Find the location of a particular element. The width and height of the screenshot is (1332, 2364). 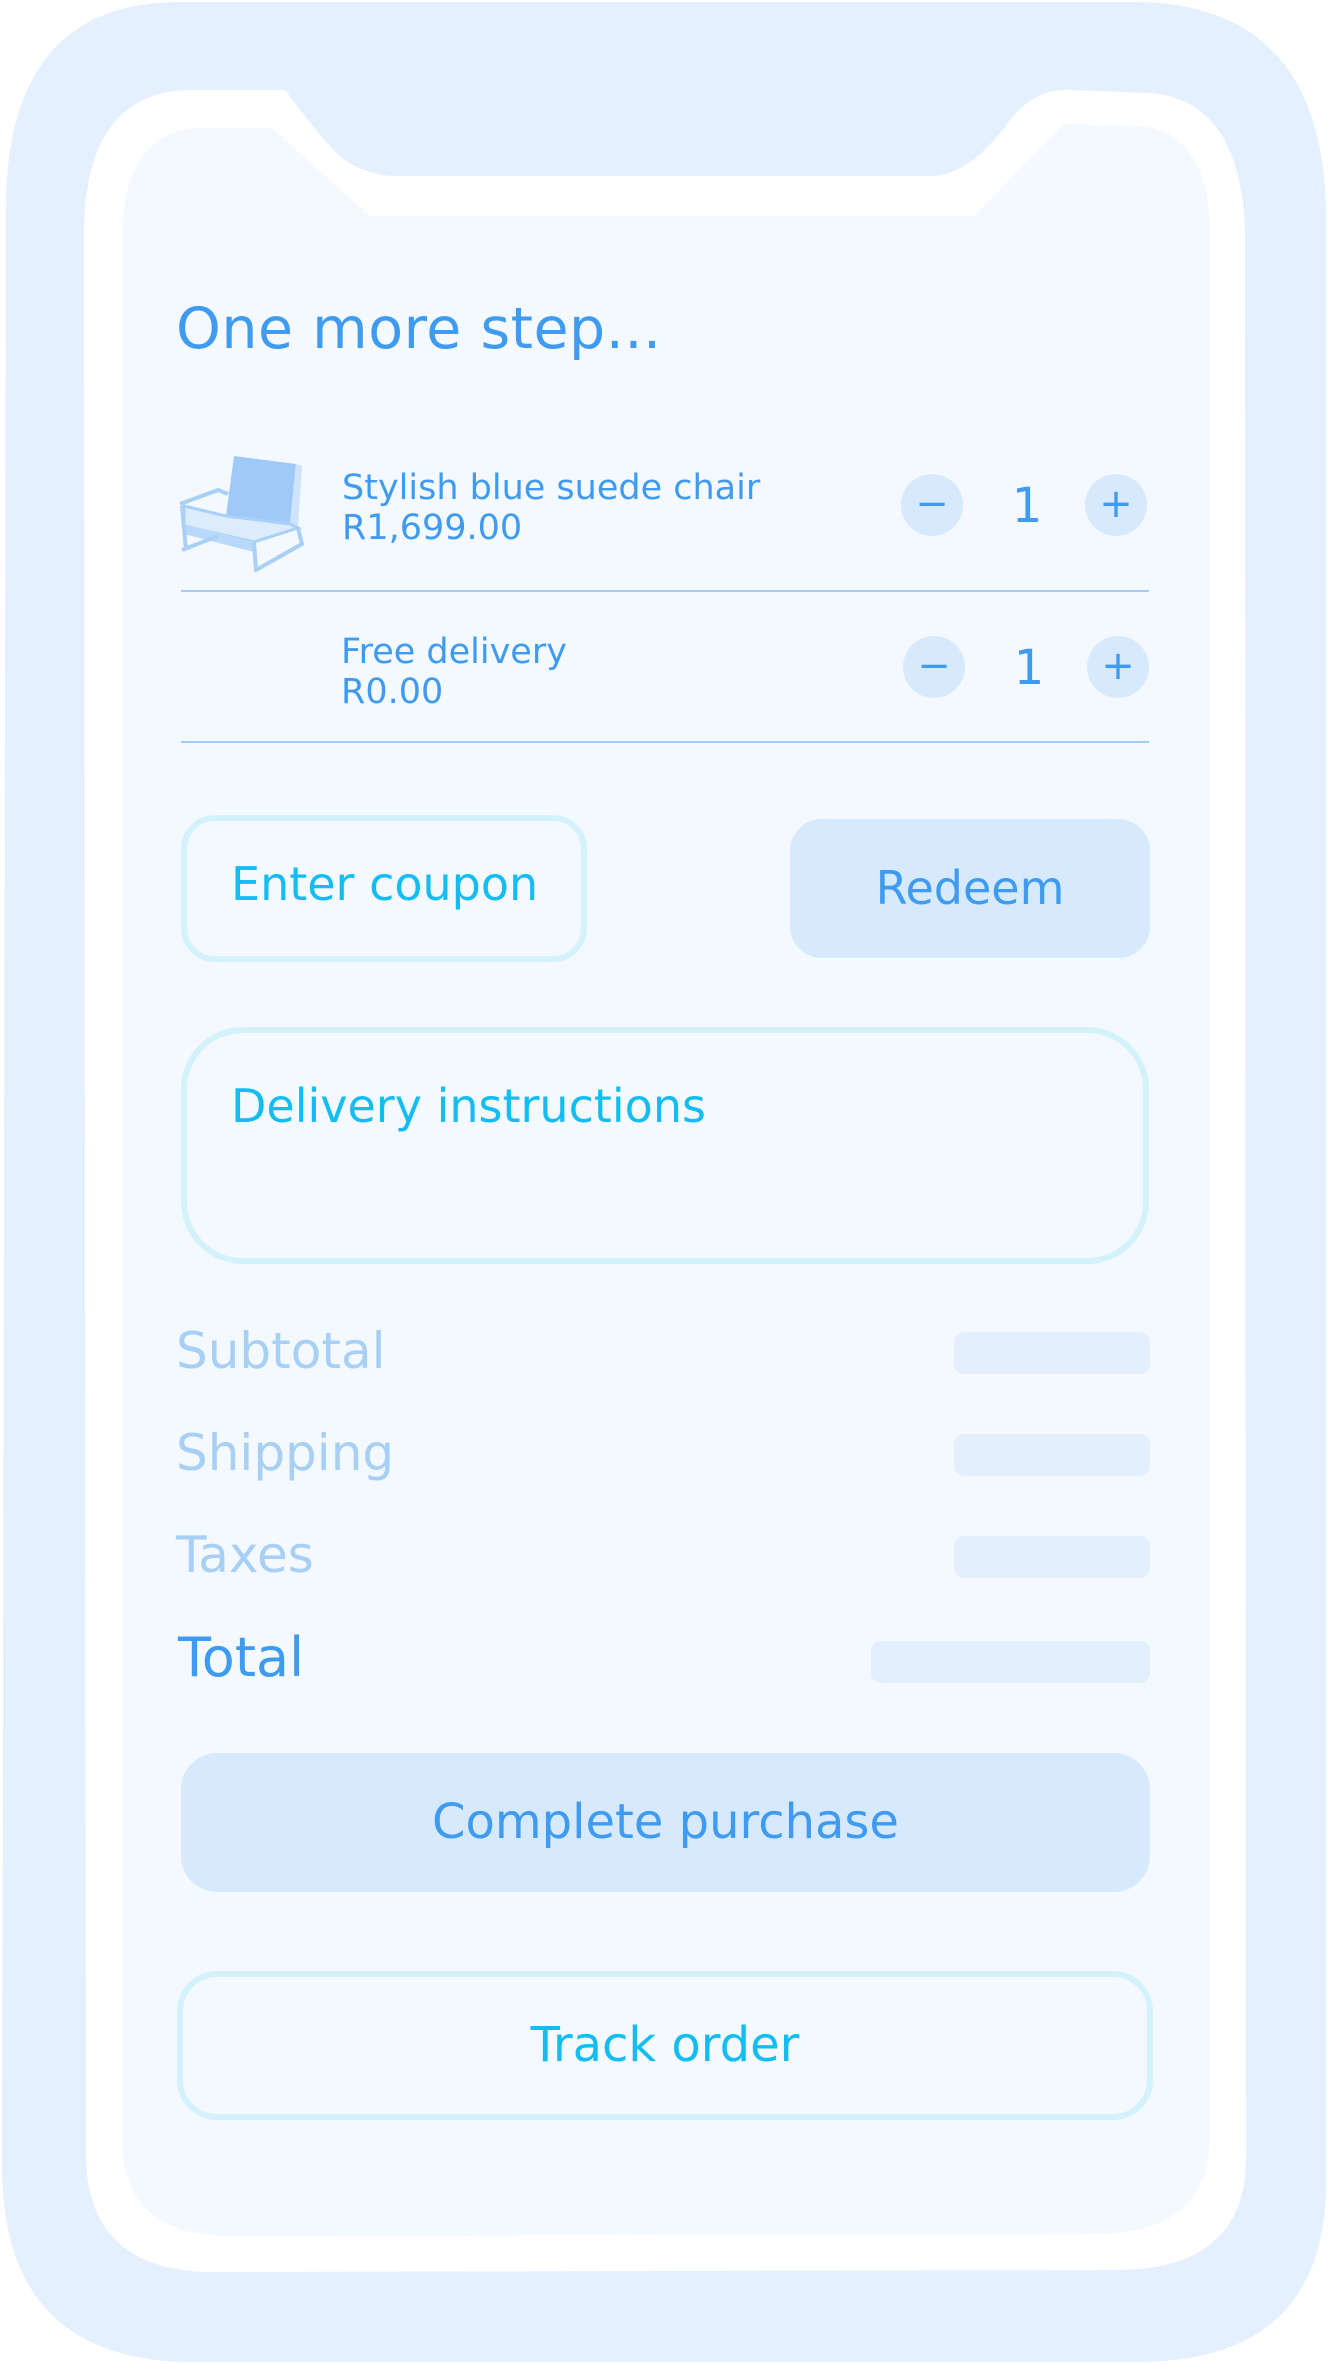

coupon-input: Enter coupon is located at coordinates (384, 888).